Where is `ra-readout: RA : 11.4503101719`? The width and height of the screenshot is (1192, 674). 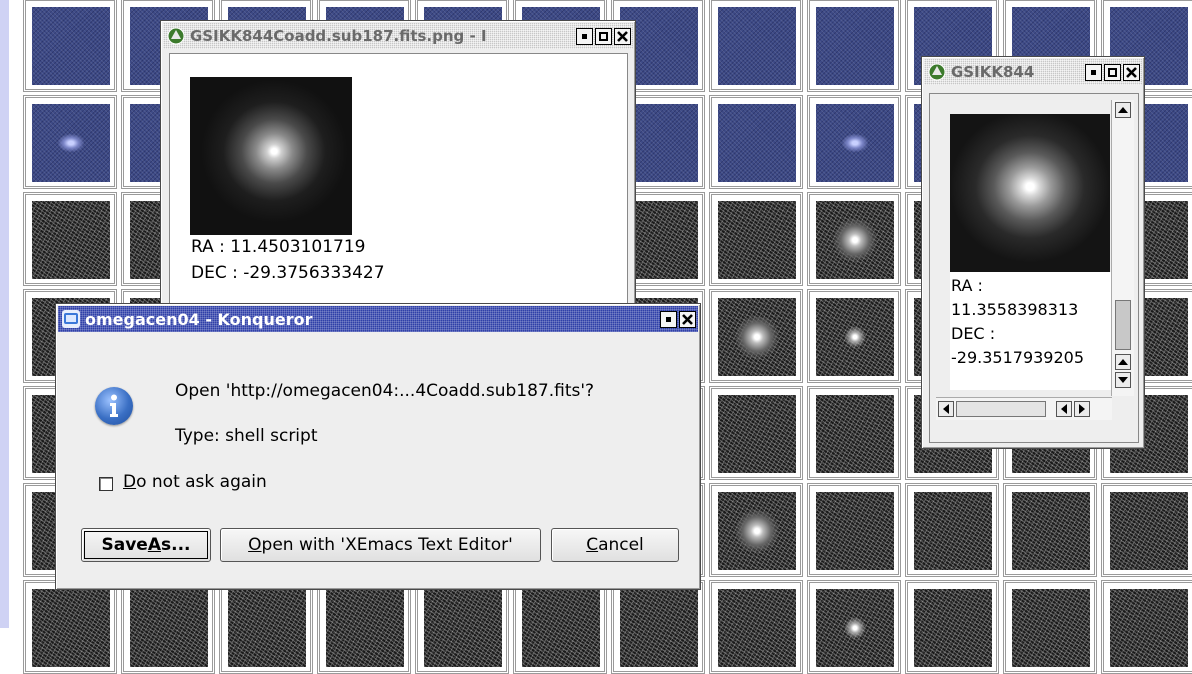
ra-readout: RA : 11.4503101719 is located at coordinates (278, 247).